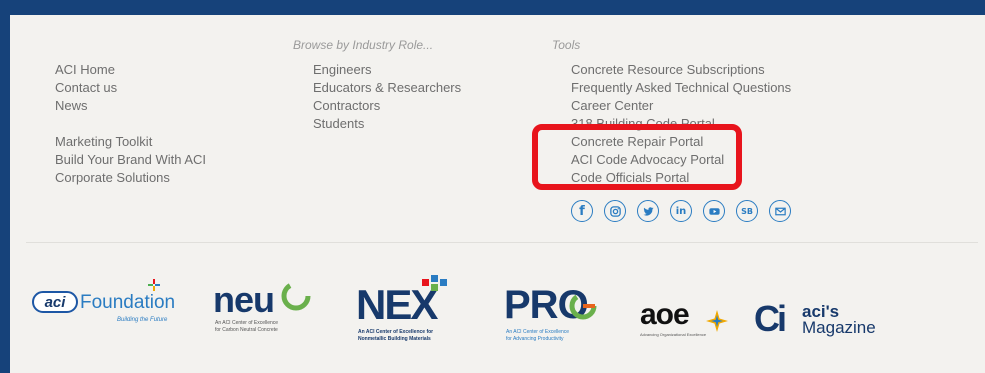 The width and height of the screenshot is (985, 373). I want to click on link-marketing-toolkit: Marketing Toolkit, so click(103, 142).